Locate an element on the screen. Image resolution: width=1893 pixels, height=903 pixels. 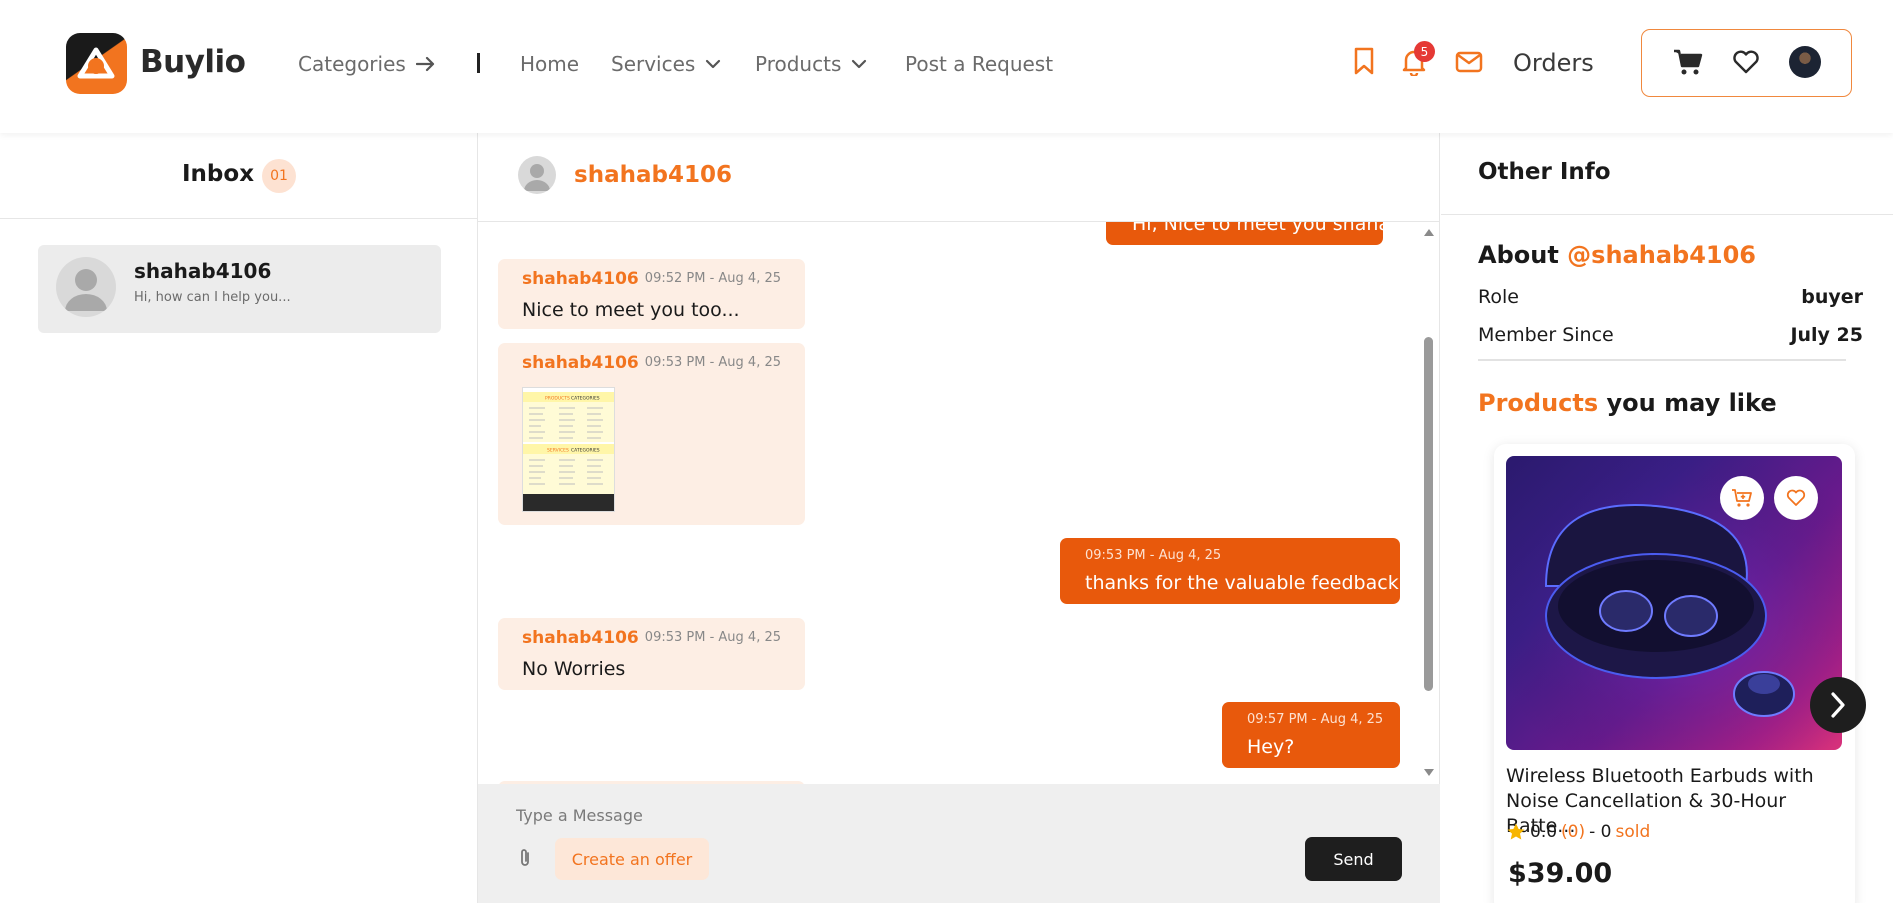
bookmark-icon is located at coordinates (1364, 61).